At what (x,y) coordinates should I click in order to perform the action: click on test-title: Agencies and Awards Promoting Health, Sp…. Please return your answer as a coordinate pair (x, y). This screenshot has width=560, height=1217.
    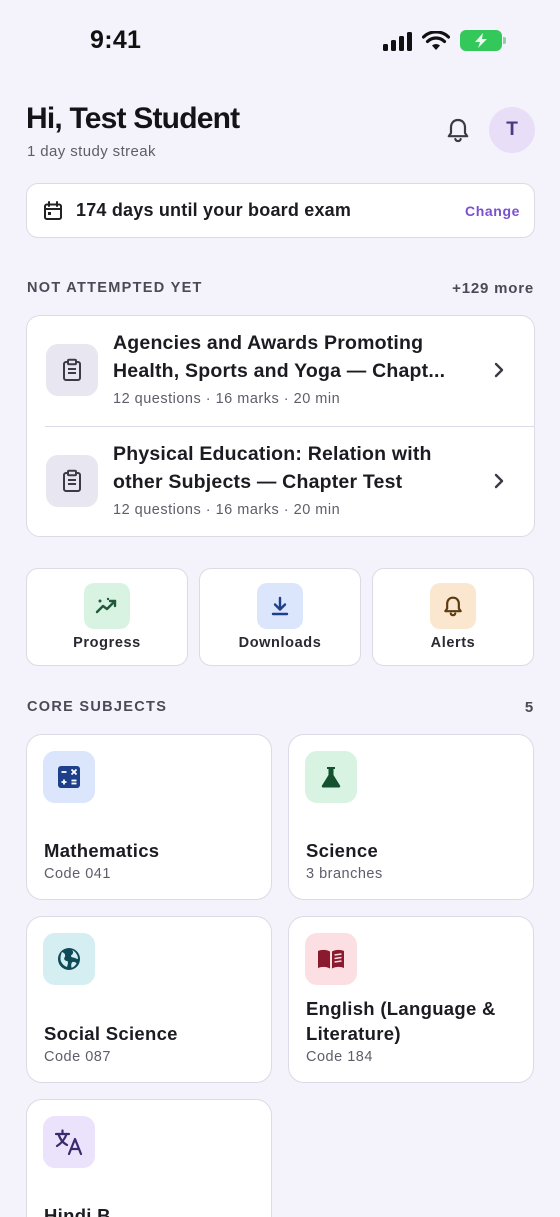
    Looking at the image, I should click on (279, 357).